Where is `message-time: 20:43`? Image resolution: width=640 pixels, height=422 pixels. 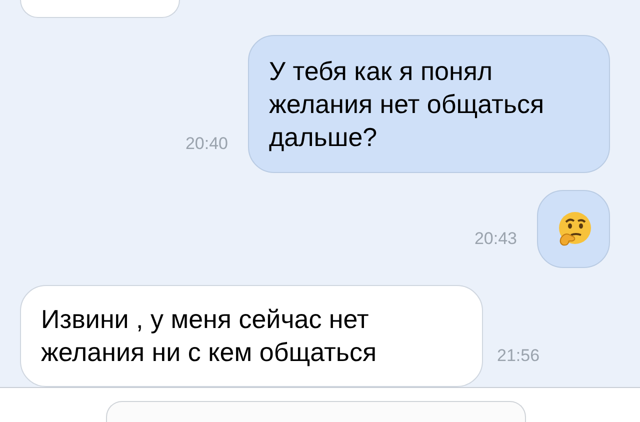 message-time: 20:43 is located at coordinates (495, 238).